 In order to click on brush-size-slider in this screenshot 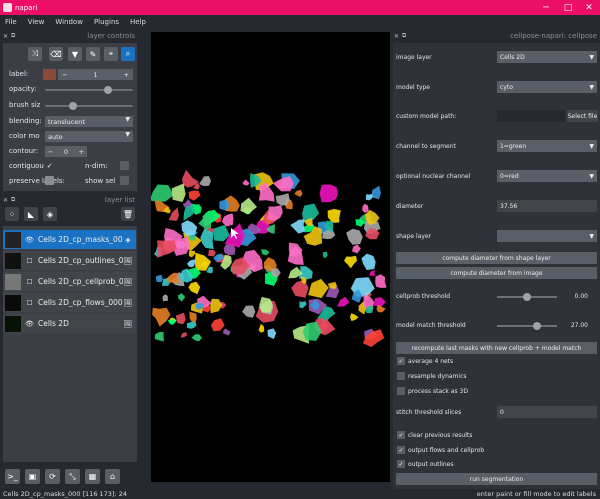, I will do `click(89, 106)`.